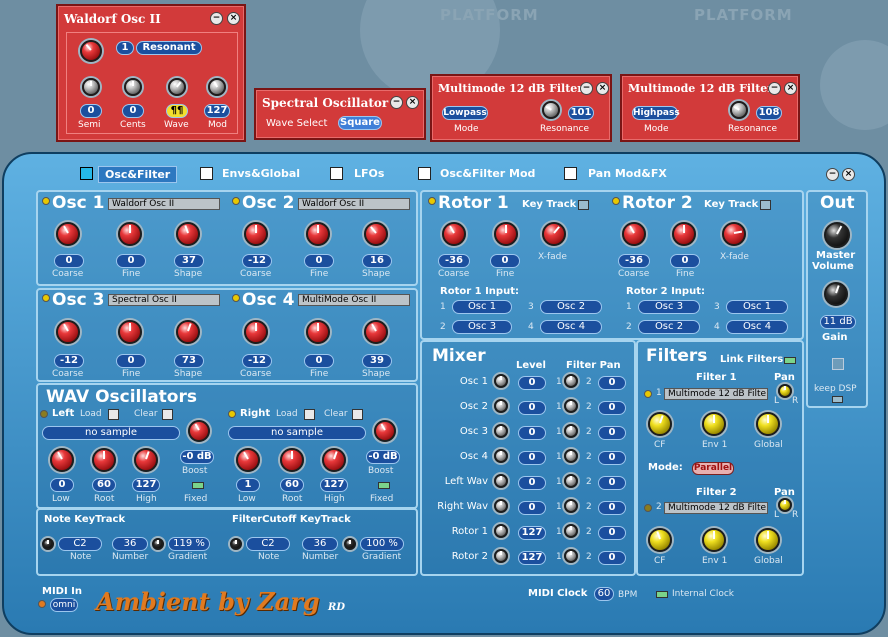 The height and width of the screenshot is (637, 888). I want to click on tab-lfos: LFOs, so click(369, 173).